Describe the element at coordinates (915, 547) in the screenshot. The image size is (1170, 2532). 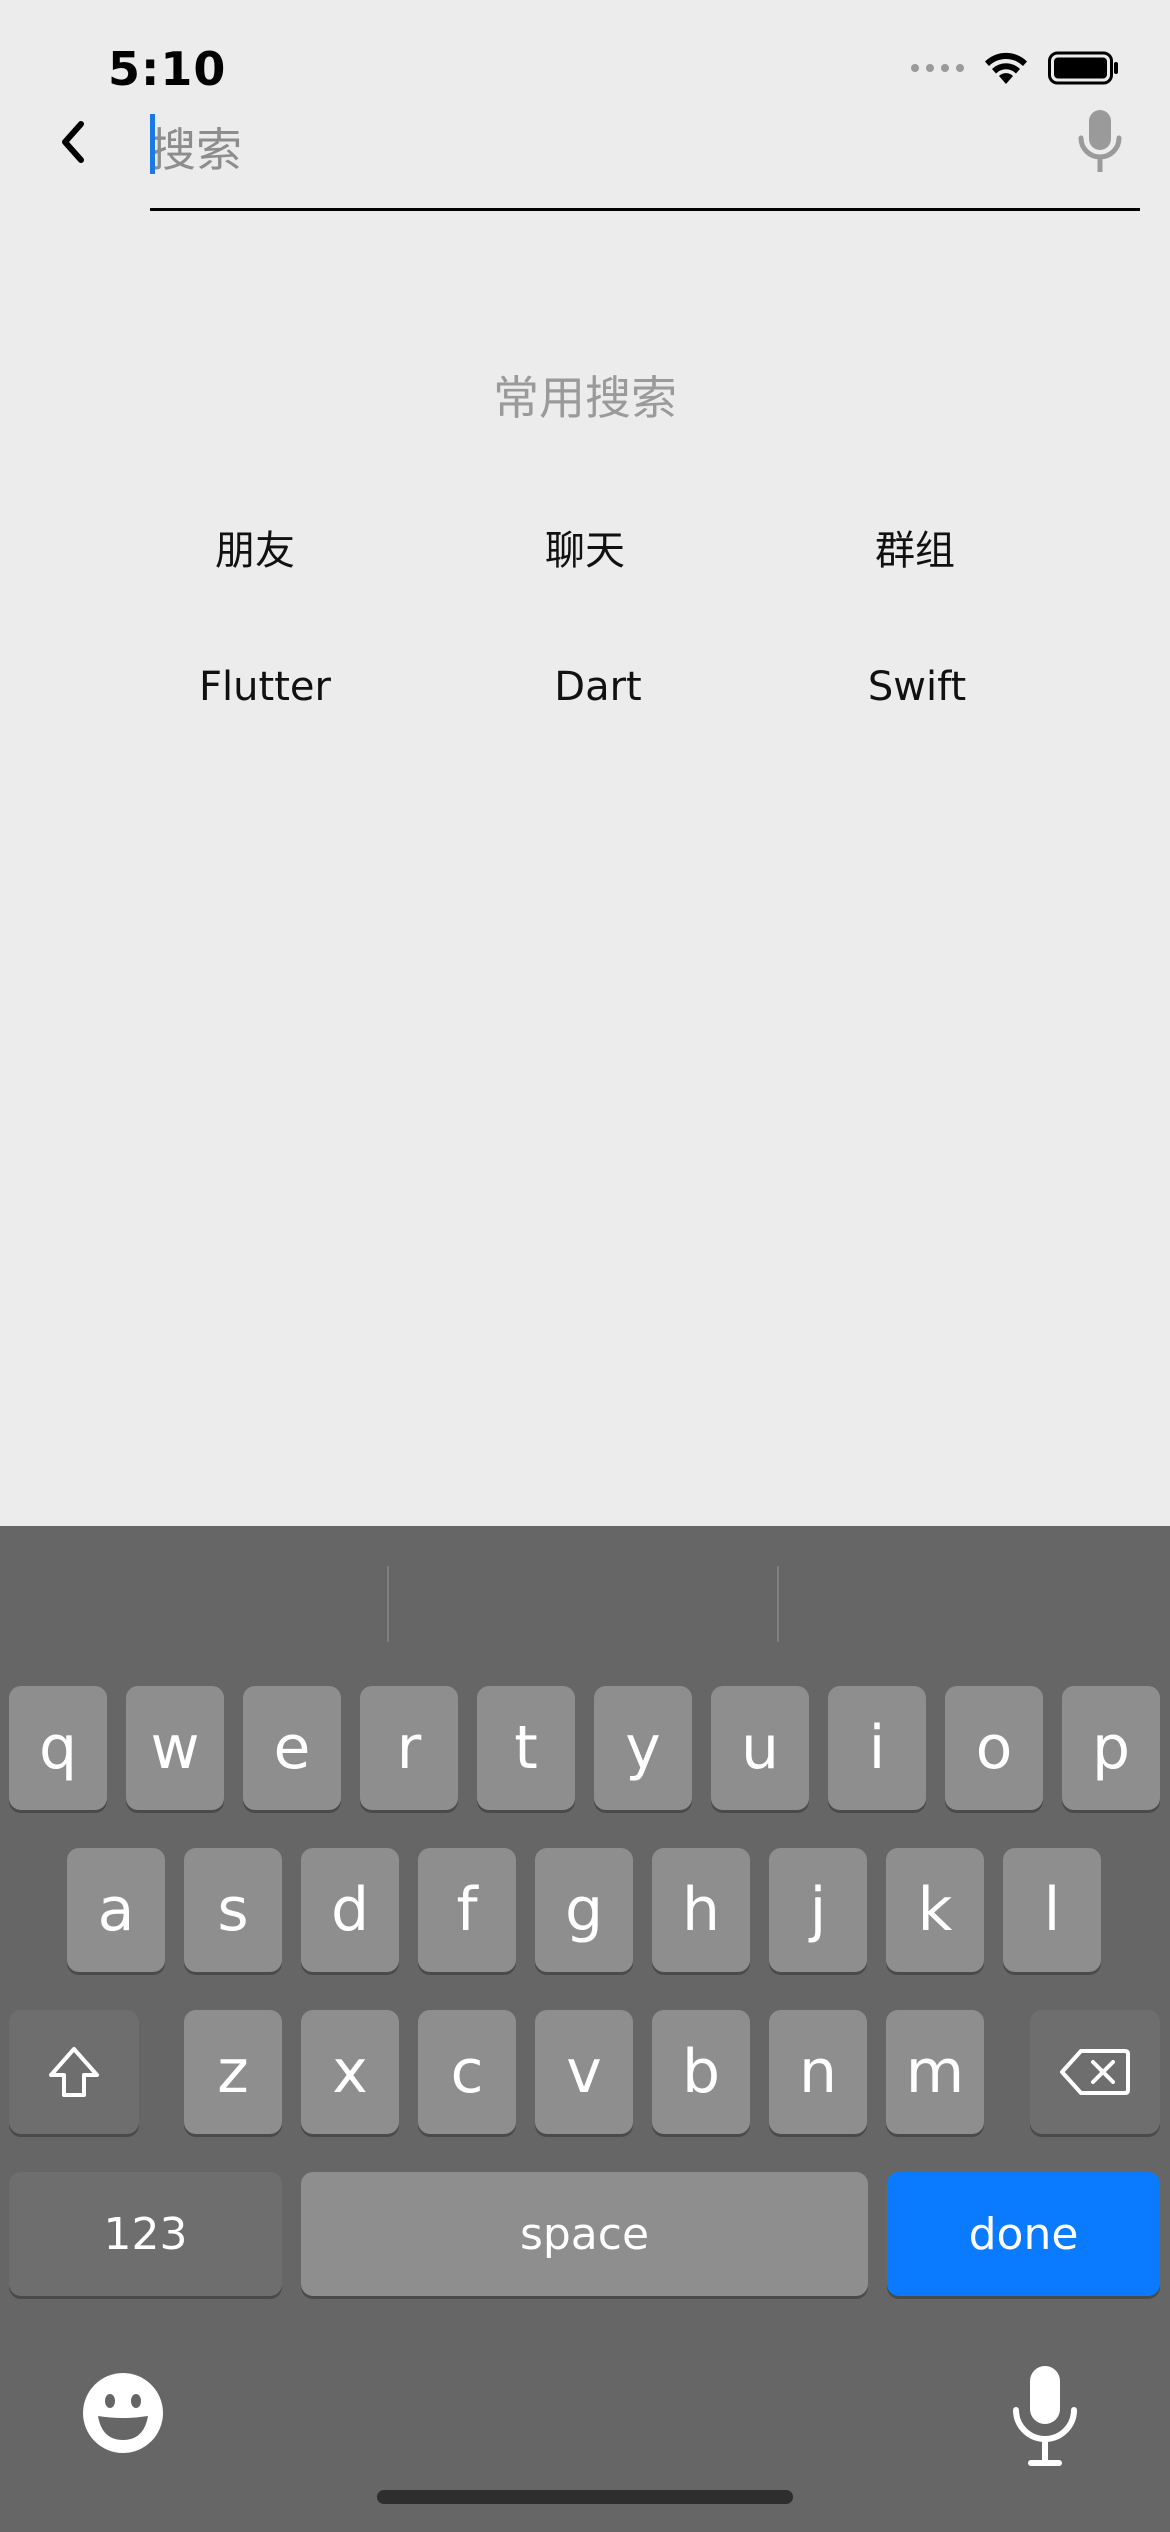
I see `common-search-item: 群组` at that location.